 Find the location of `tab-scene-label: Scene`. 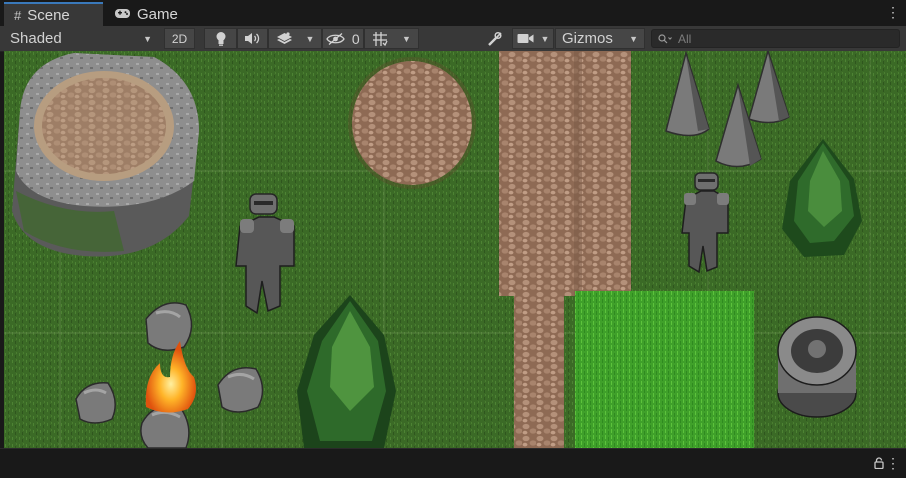

tab-scene-label: Scene is located at coordinates (48, 15).